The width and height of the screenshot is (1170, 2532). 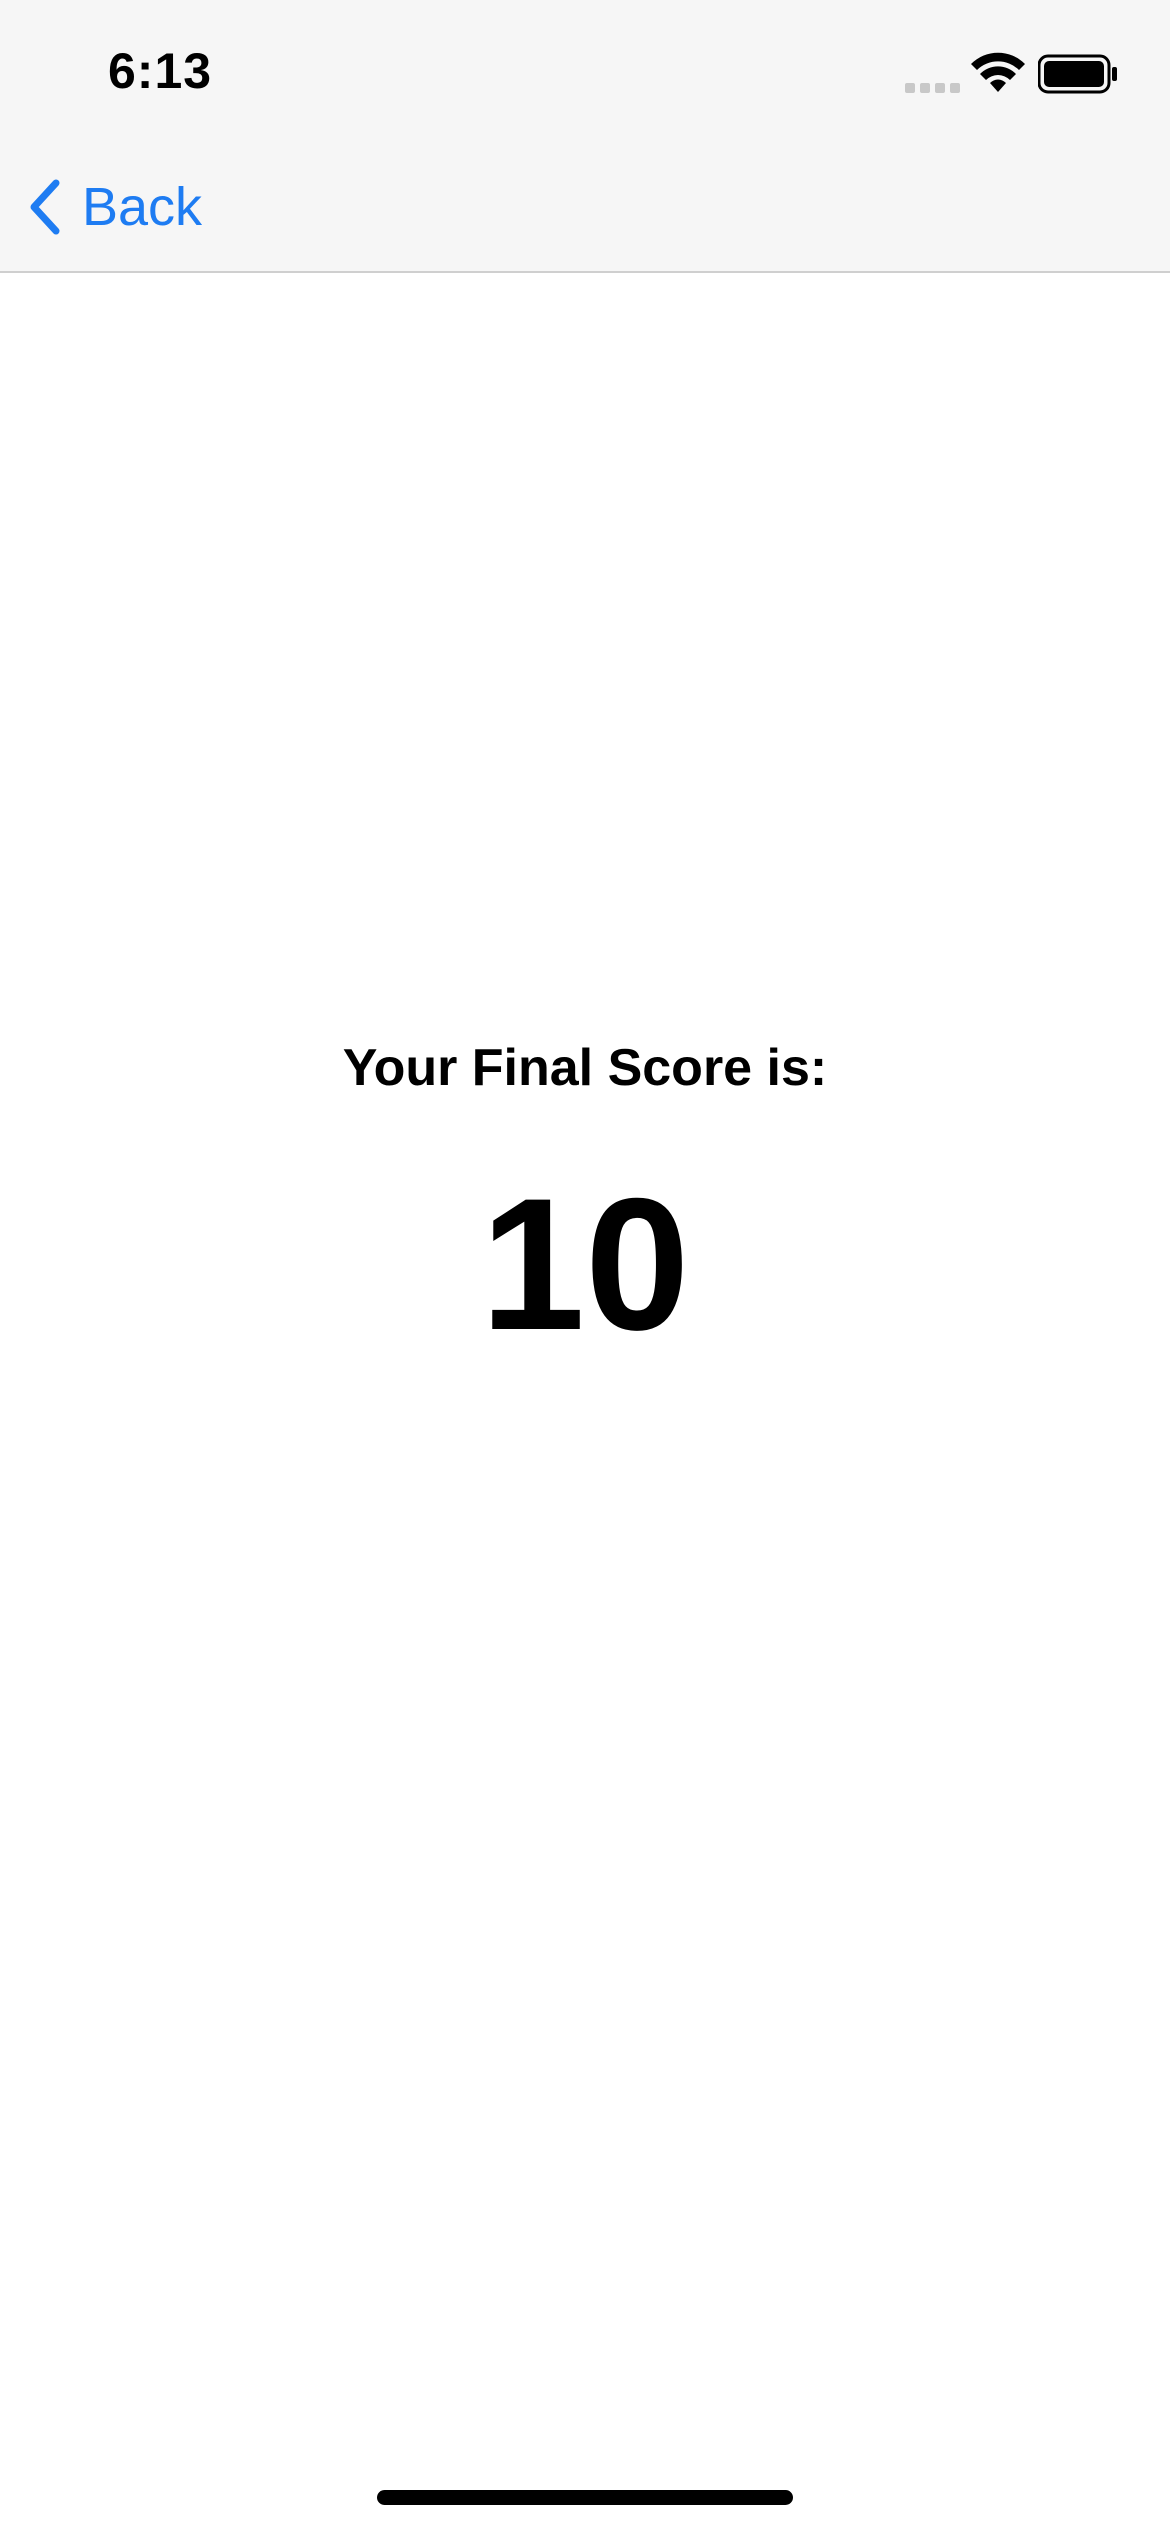 I want to click on home-indicator, so click(x=585, y=2497).